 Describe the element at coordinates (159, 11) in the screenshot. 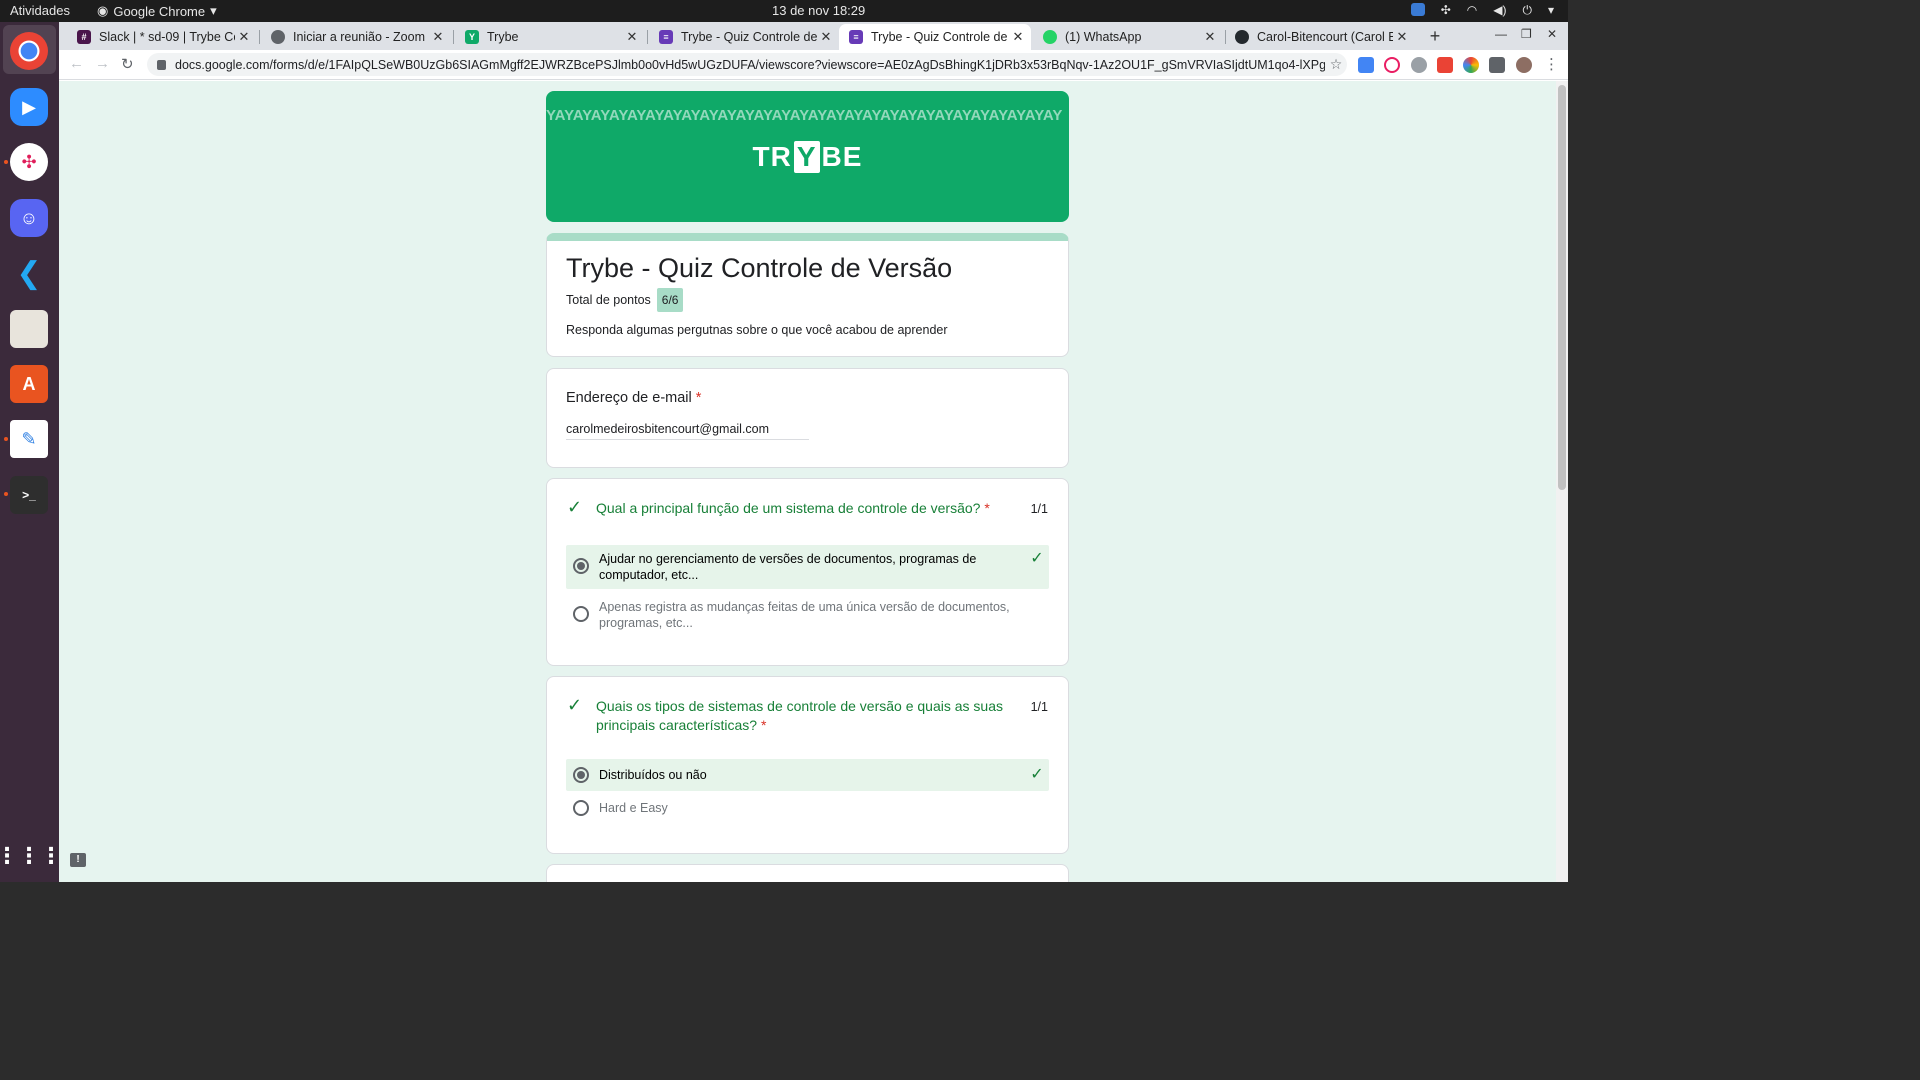

I see `app-menu-label: Google Chrome` at that location.